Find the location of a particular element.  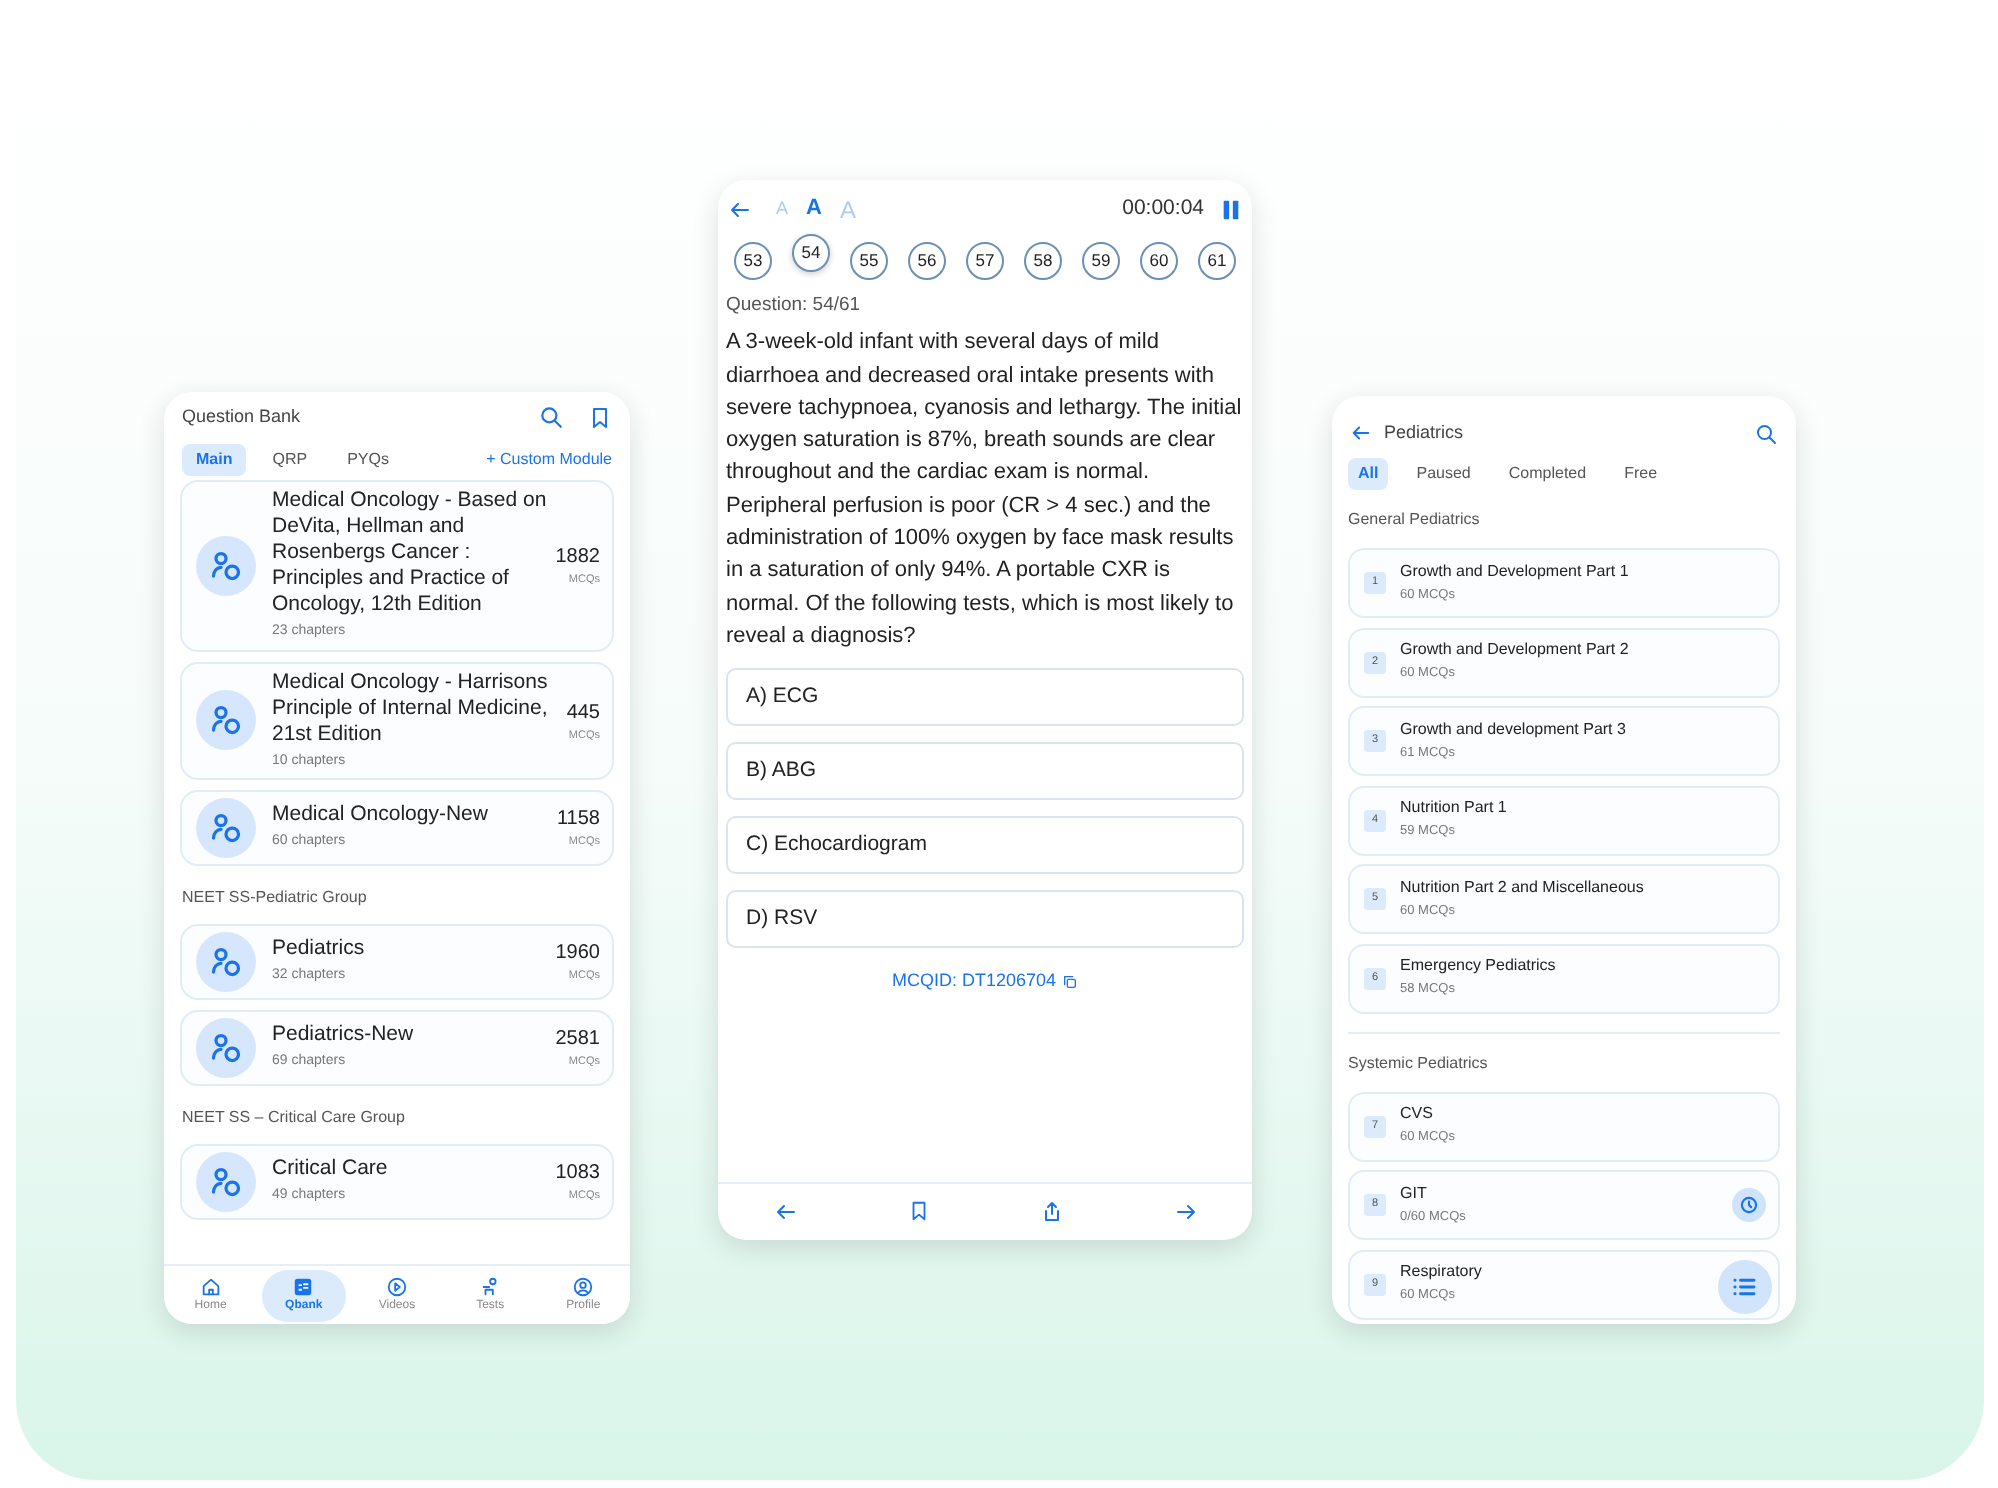

pause-icon is located at coordinates (1231, 209).